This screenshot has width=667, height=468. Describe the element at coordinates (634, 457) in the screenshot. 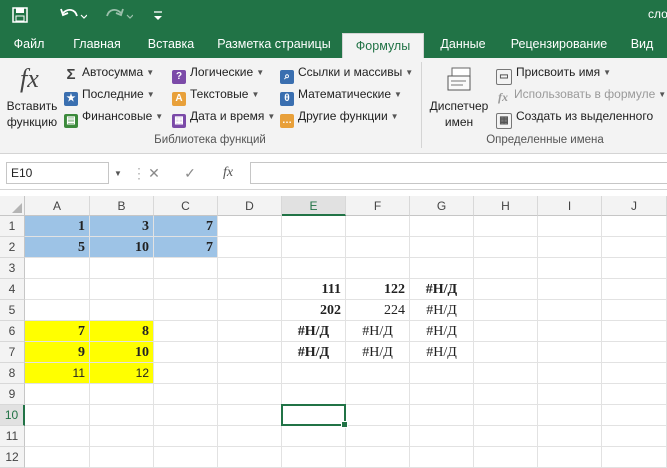

I see `cell-j12` at that location.